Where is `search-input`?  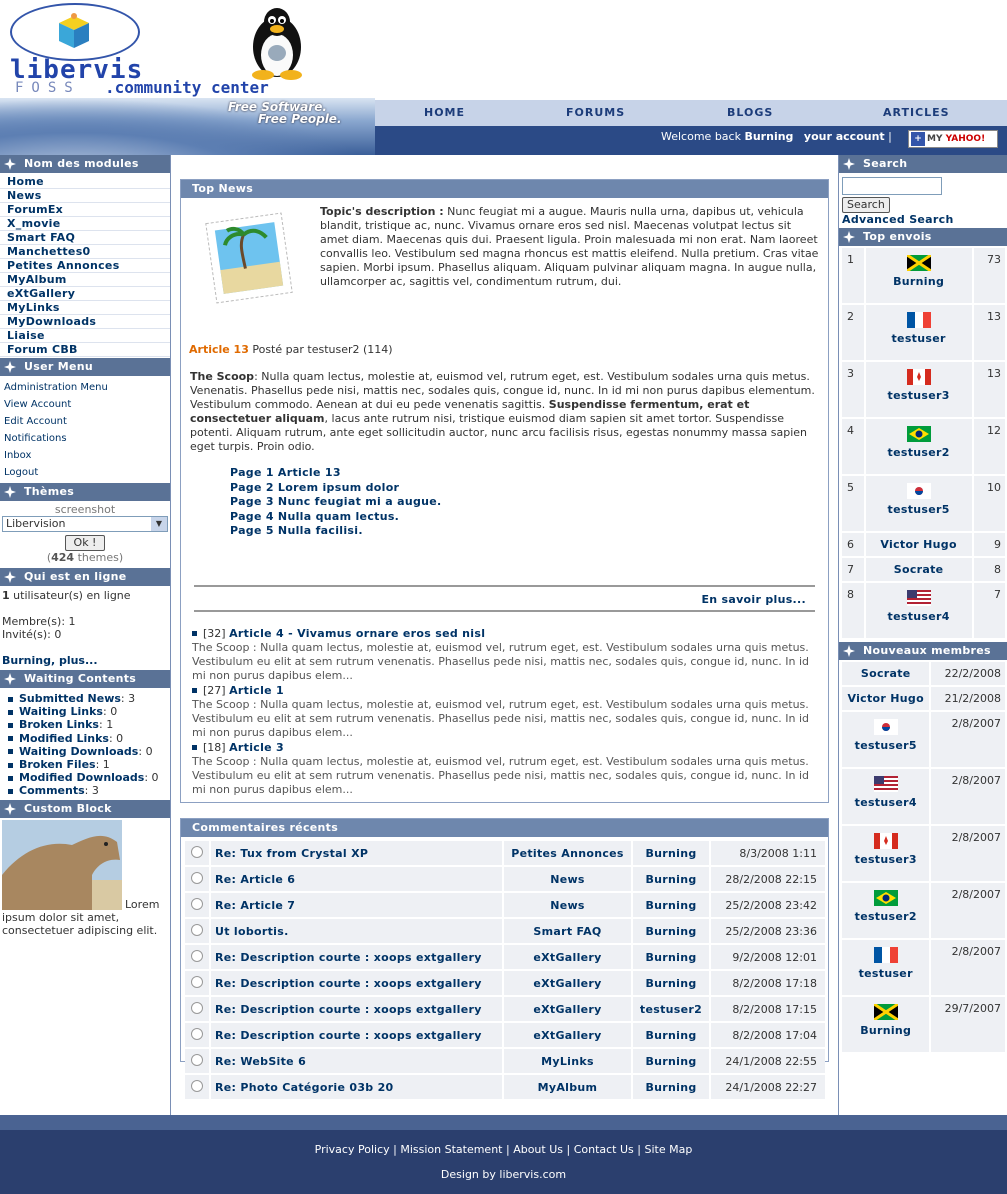 search-input is located at coordinates (892, 186).